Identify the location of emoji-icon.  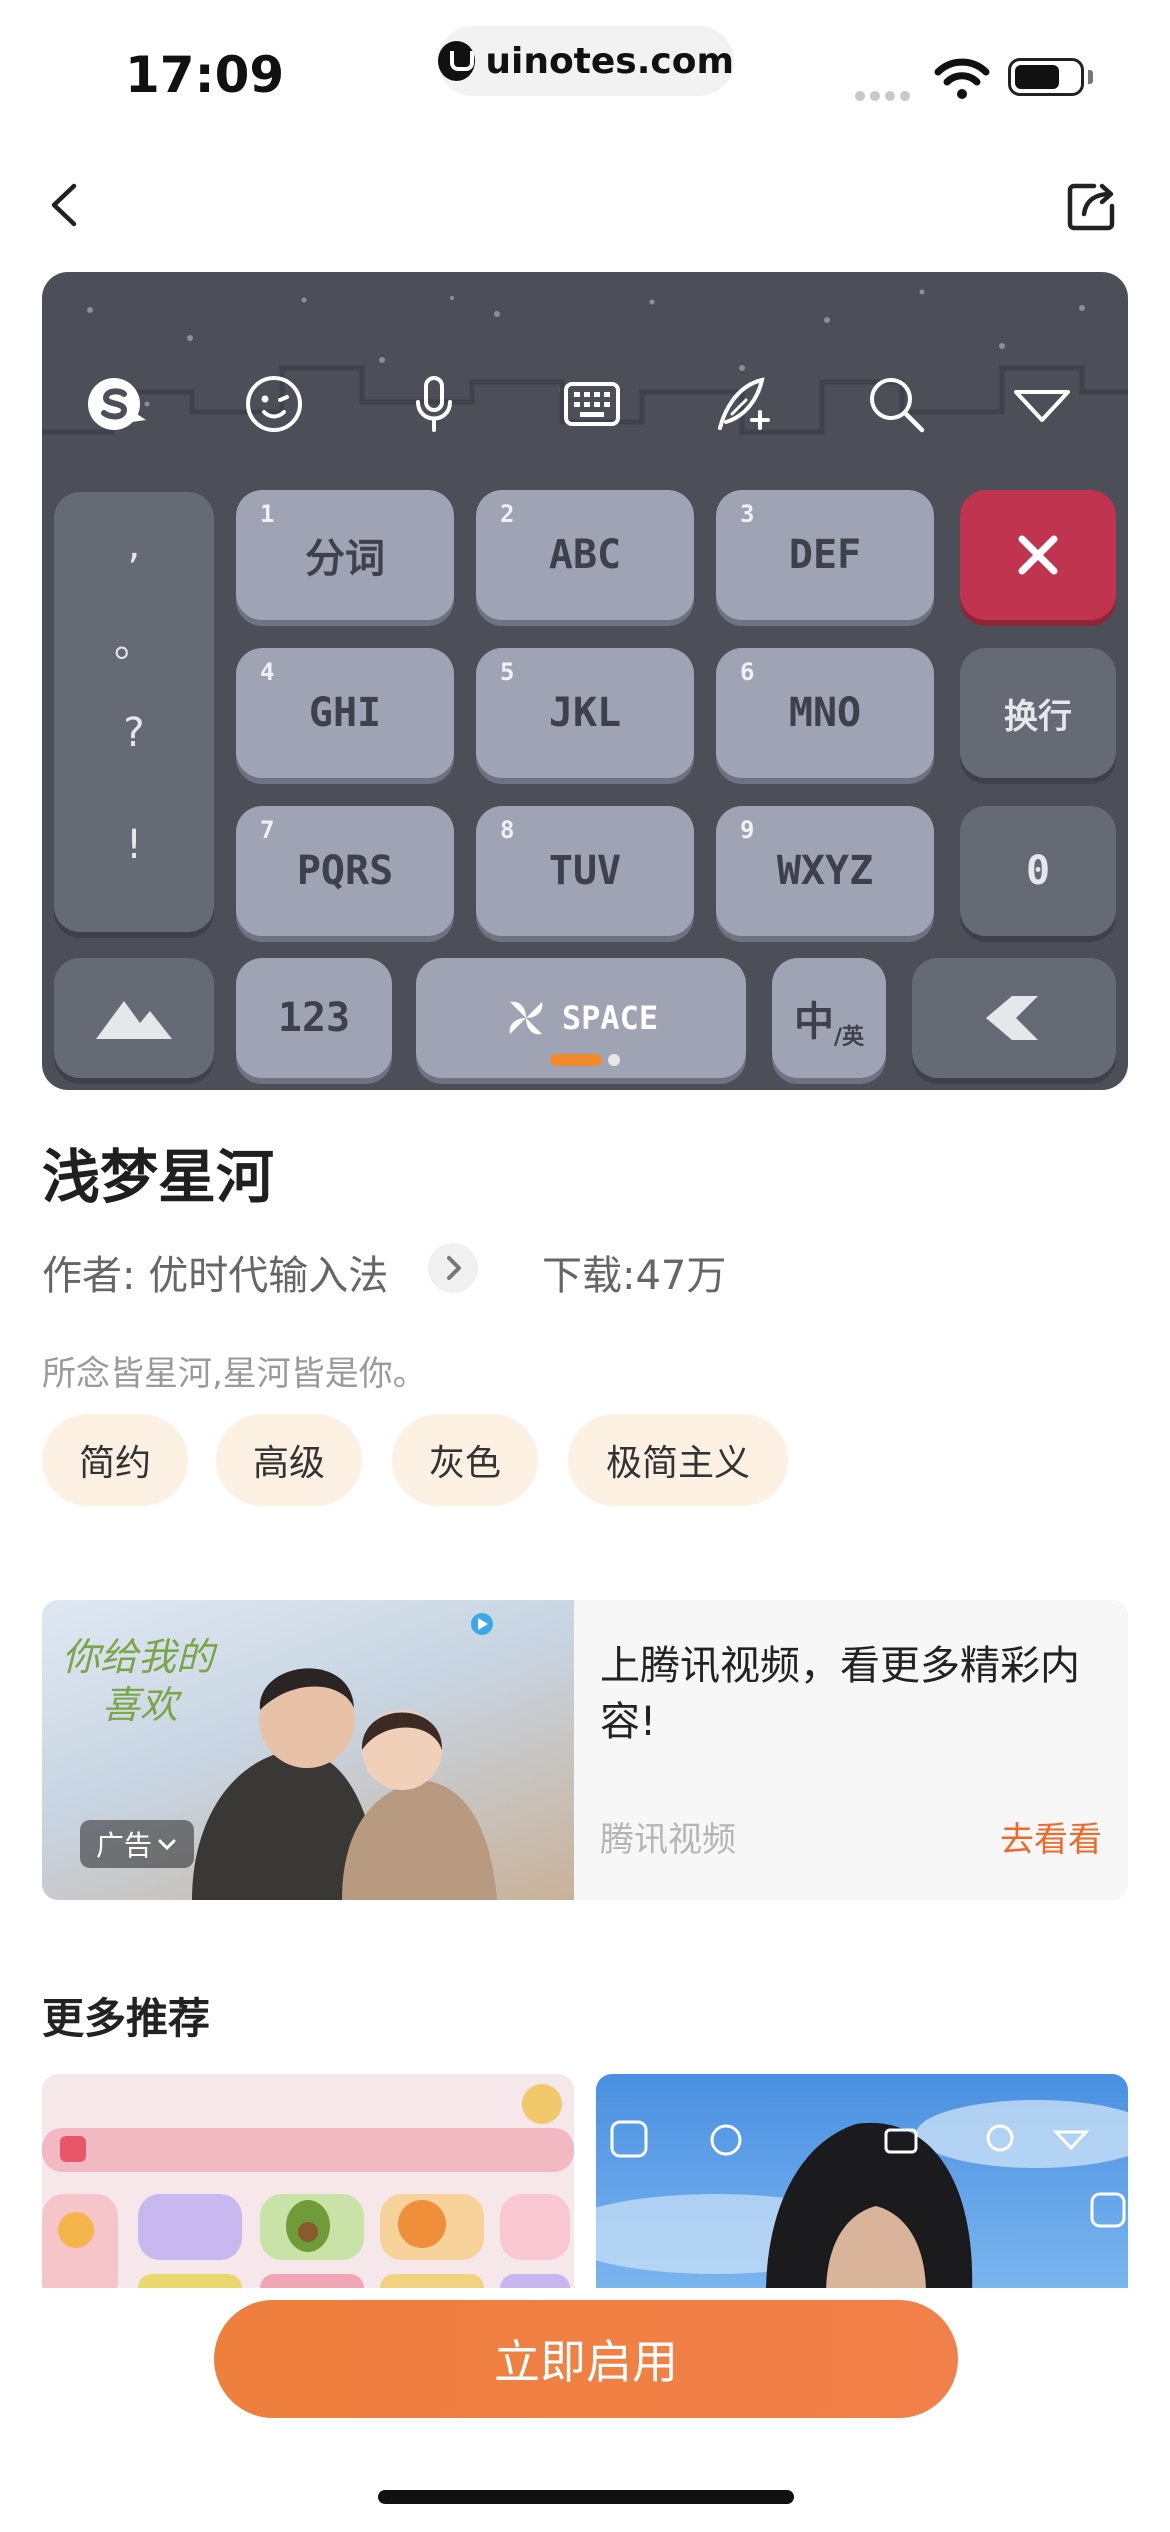
(274, 404).